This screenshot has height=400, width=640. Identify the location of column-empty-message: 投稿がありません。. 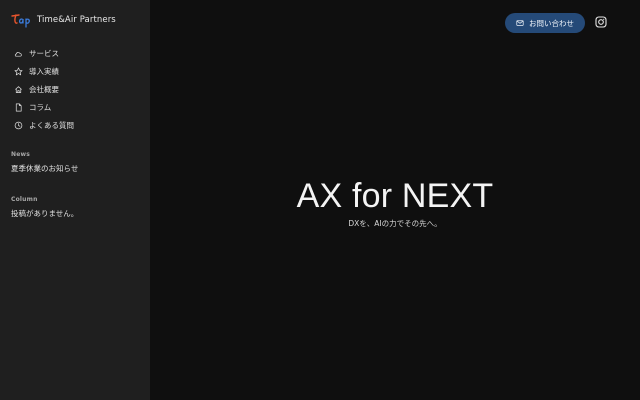
(45, 213).